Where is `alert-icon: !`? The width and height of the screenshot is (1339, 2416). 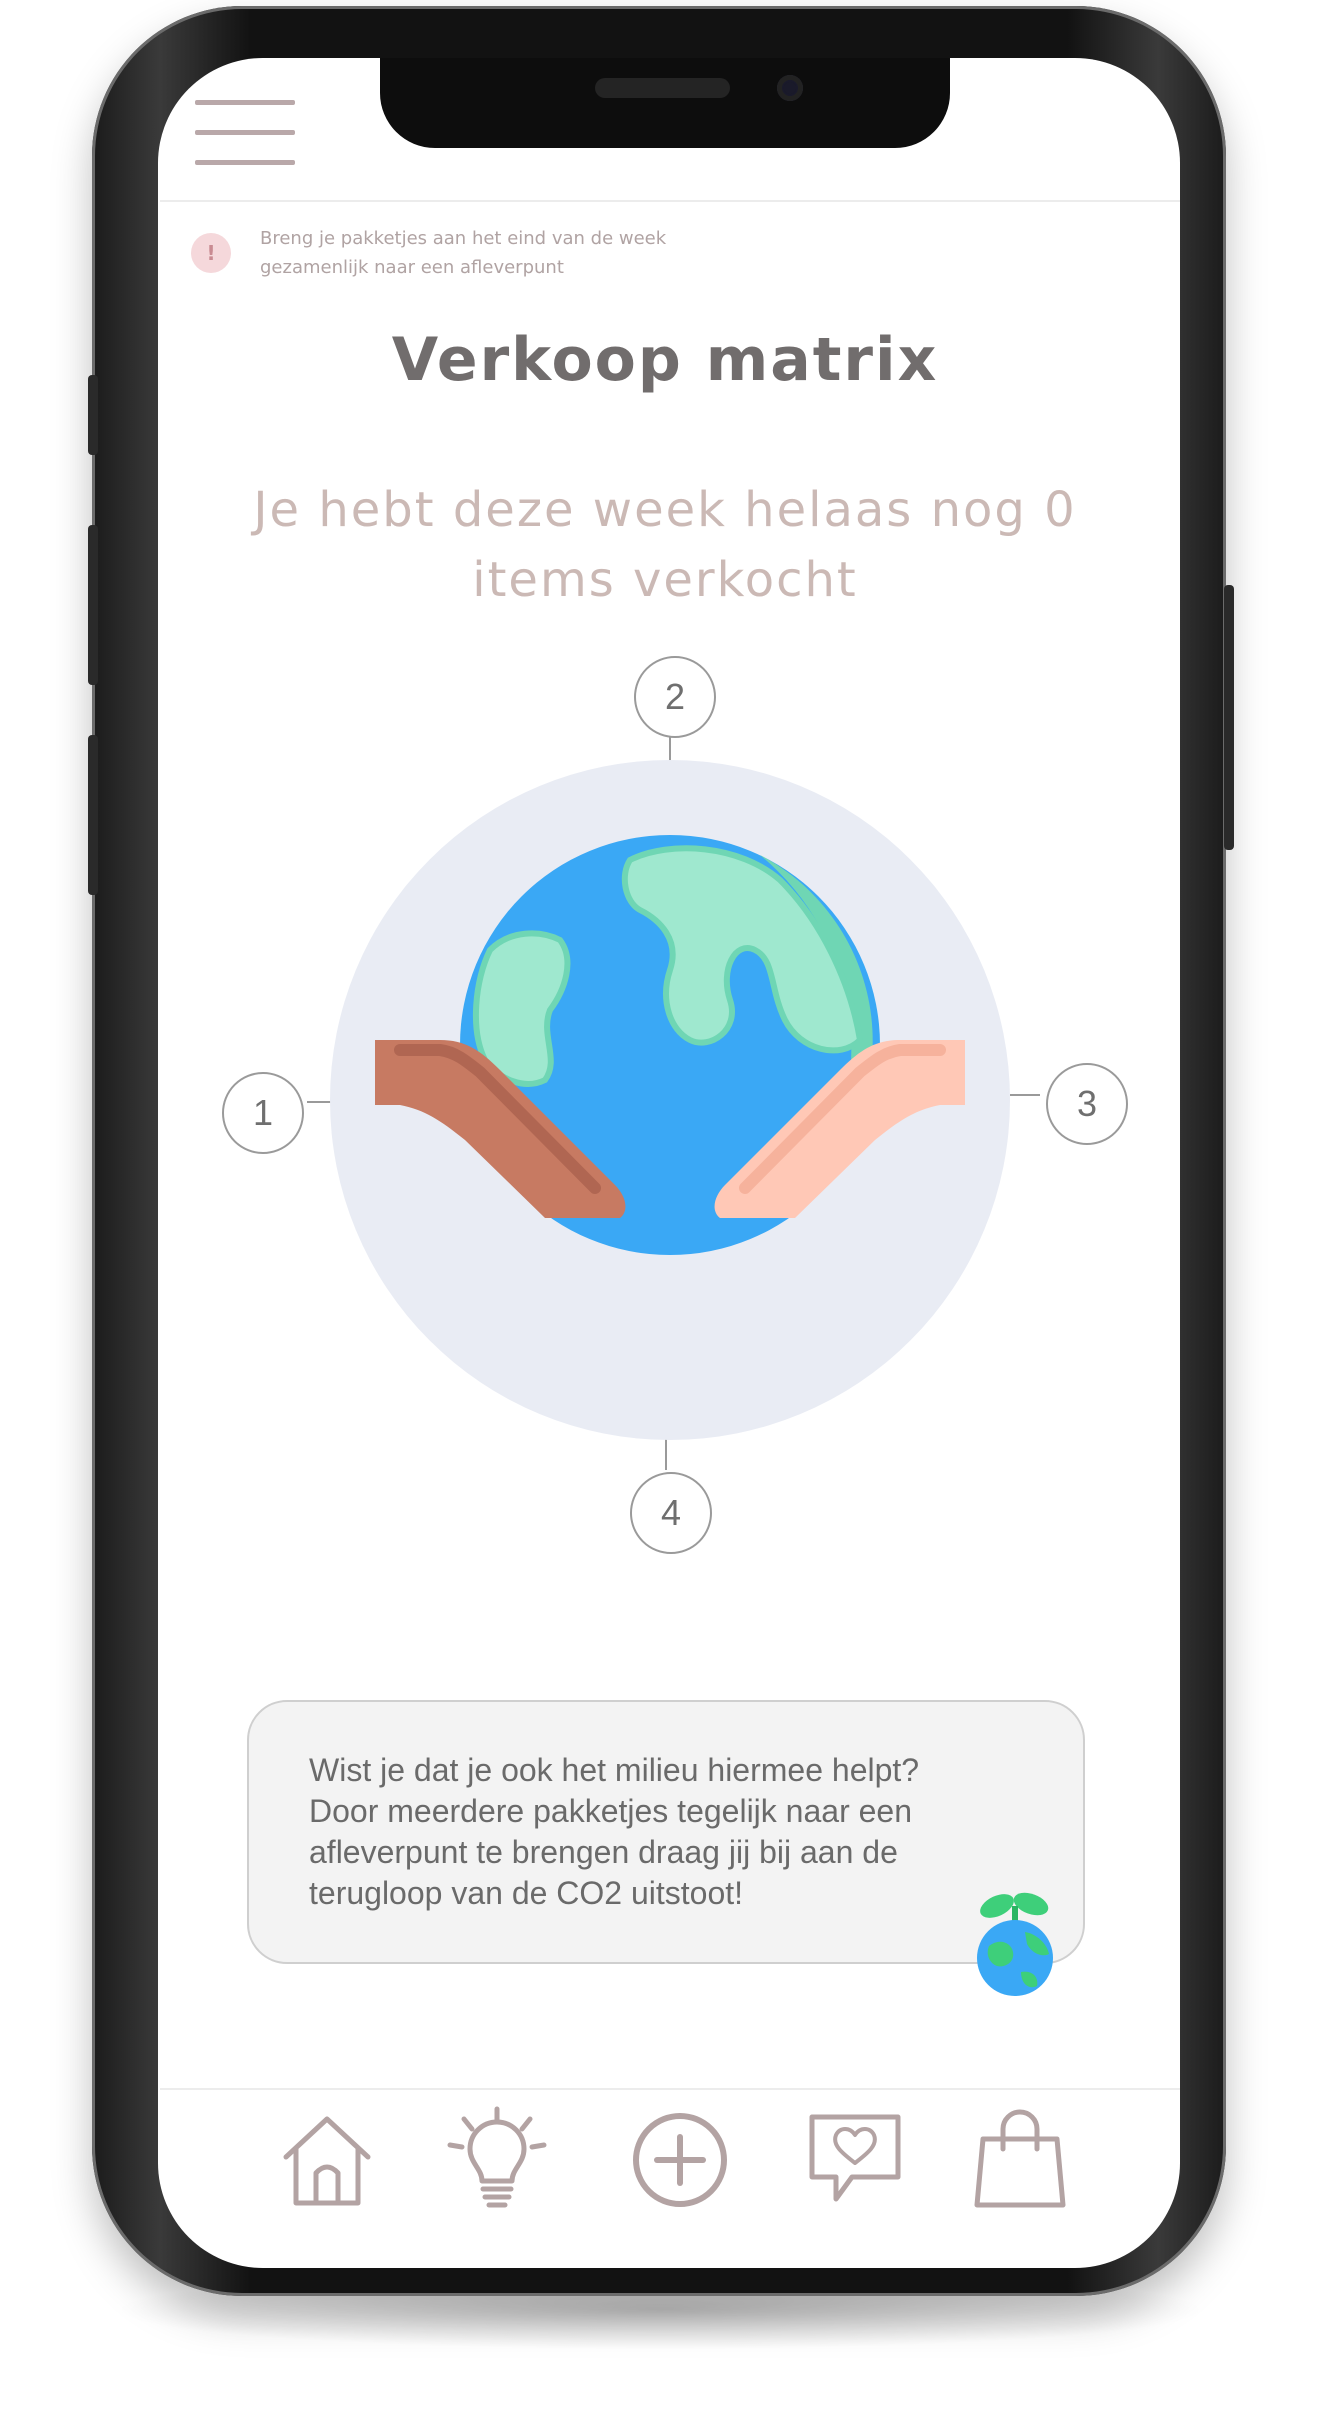
alert-icon: ! is located at coordinates (211, 253).